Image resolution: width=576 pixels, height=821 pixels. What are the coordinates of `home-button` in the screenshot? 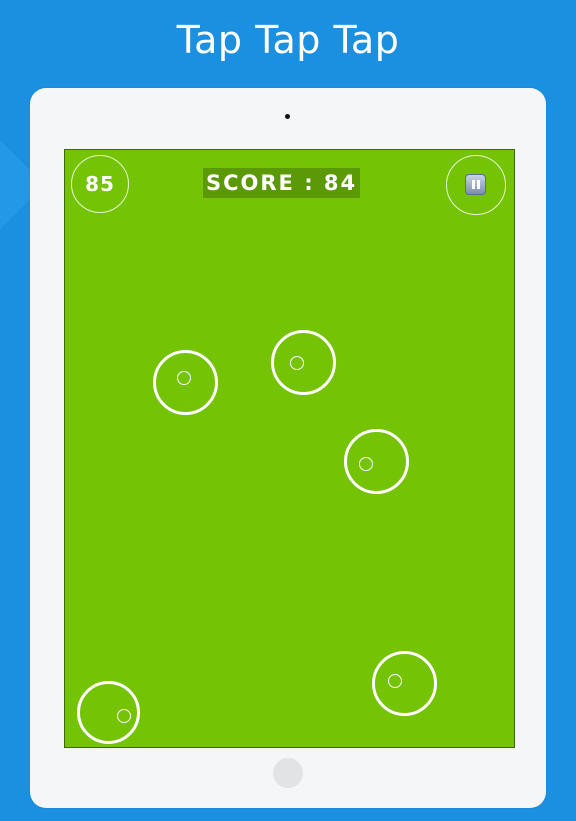 It's located at (288, 773).